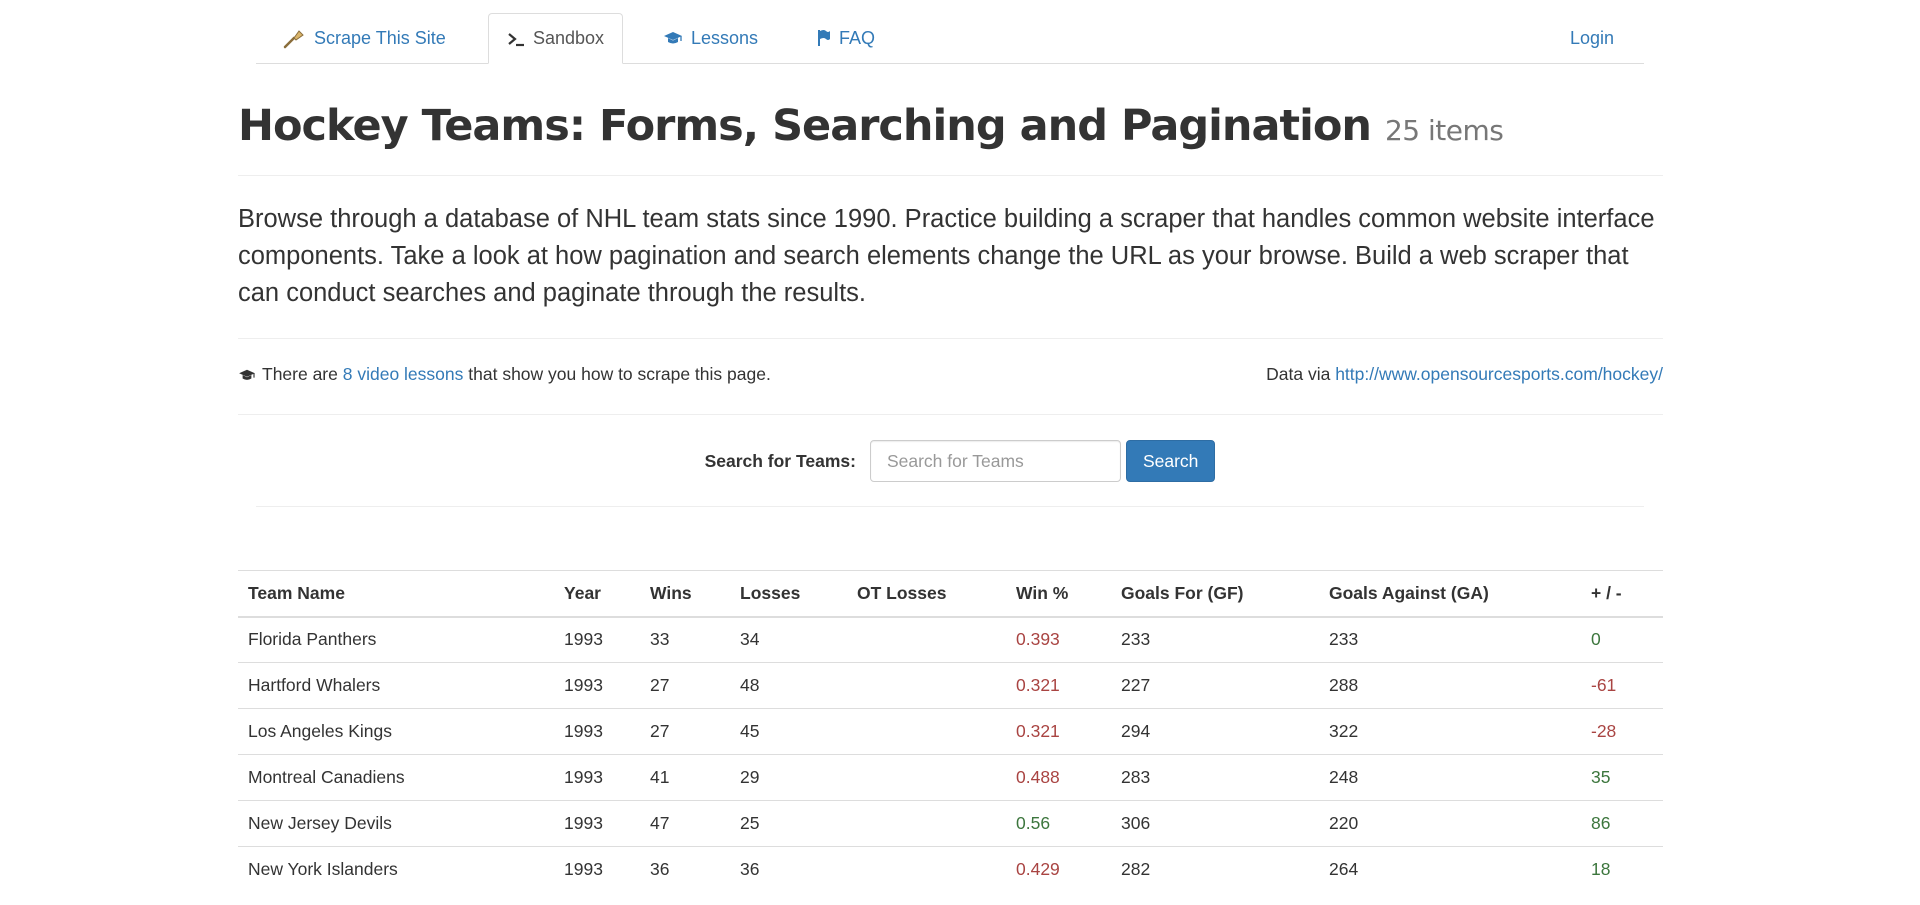 Image resolution: width=1920 pixels, height=905 pixels. I want to click on goals-for-cell: 233, so click(1215, 639).